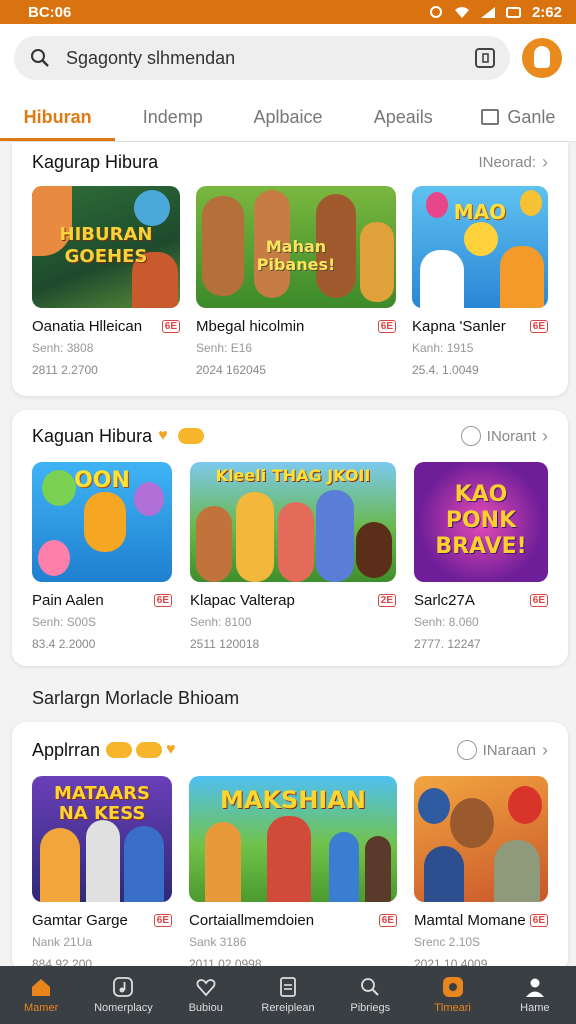 The height and width of the screenshot is (1024, 576). What do you see at coordinates (447, 644) in the screenshot?
I see `game-stat: 2777. 12247` at bounding box center [447, 644].